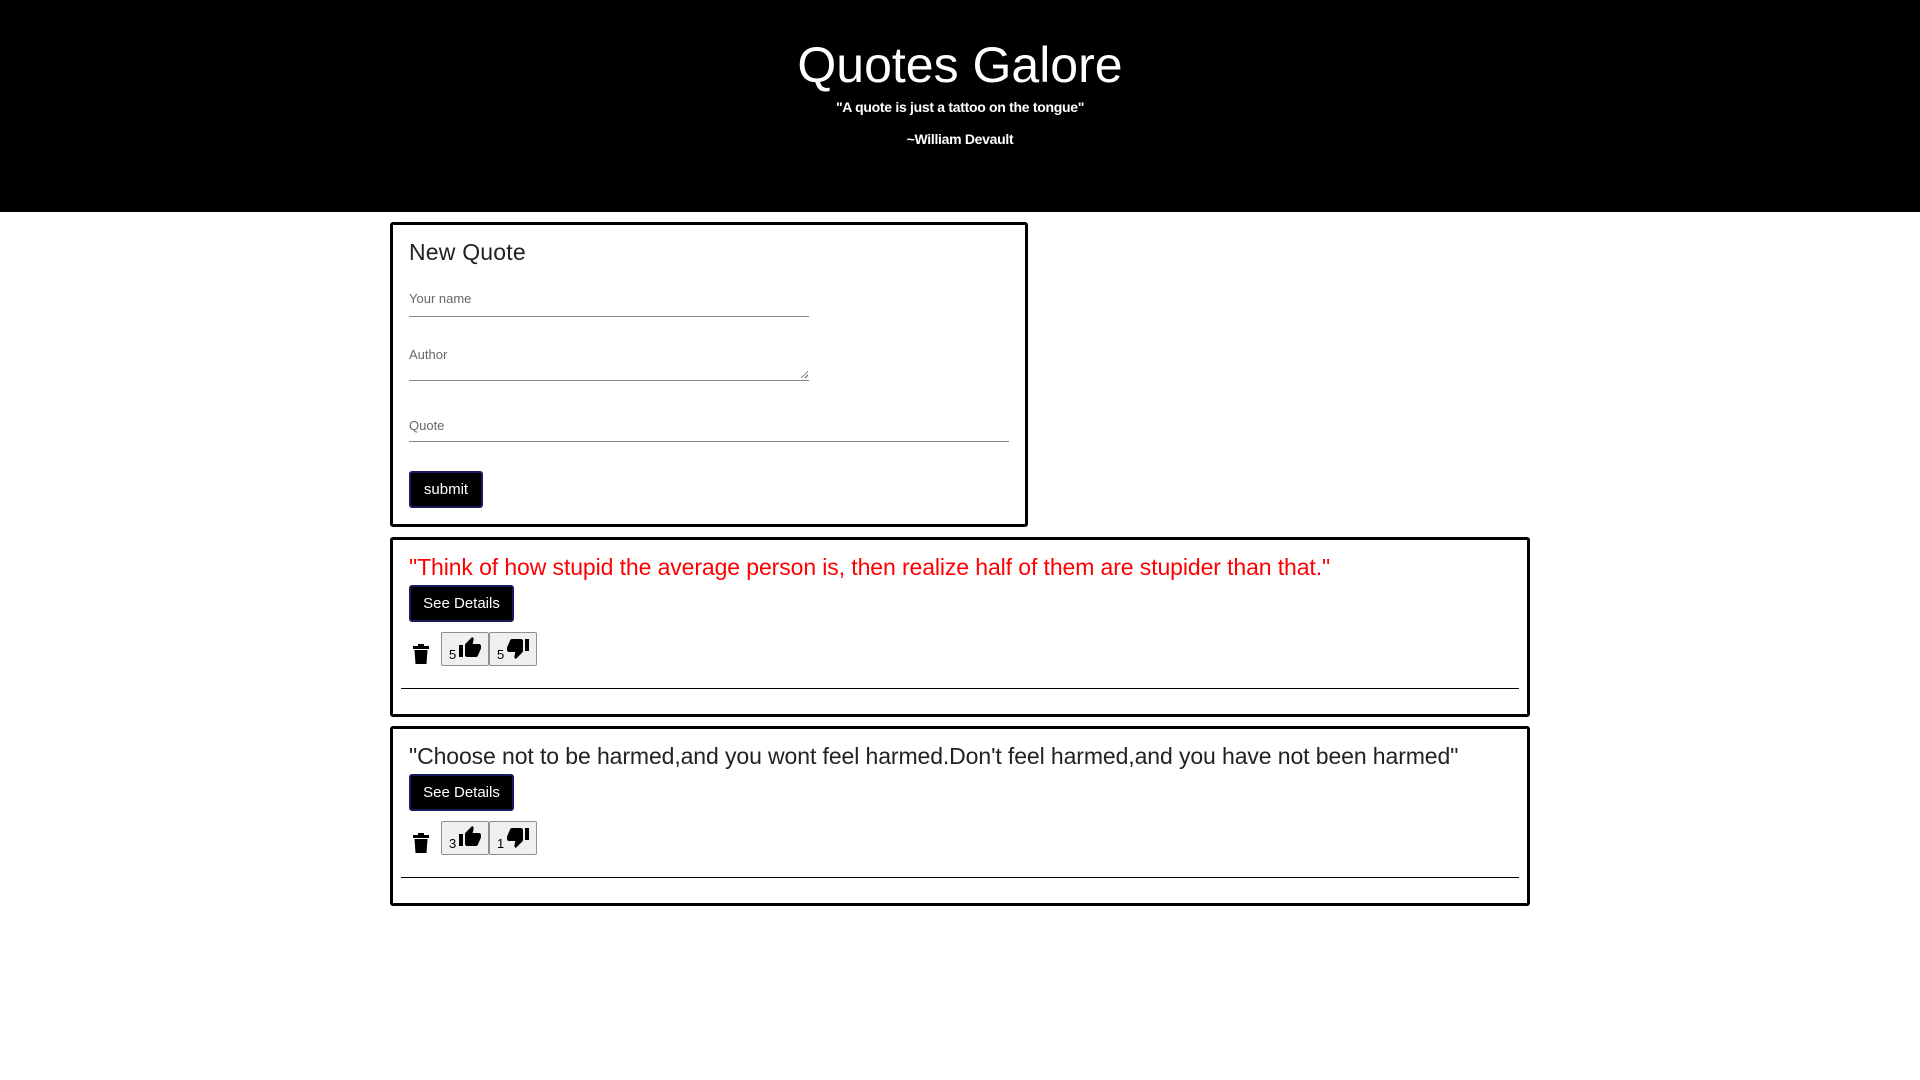 The image size is (1920, 1080). Describe the element at coordinates (804, 374) in the screenshot. I see `resize-handle-icon` at that location.